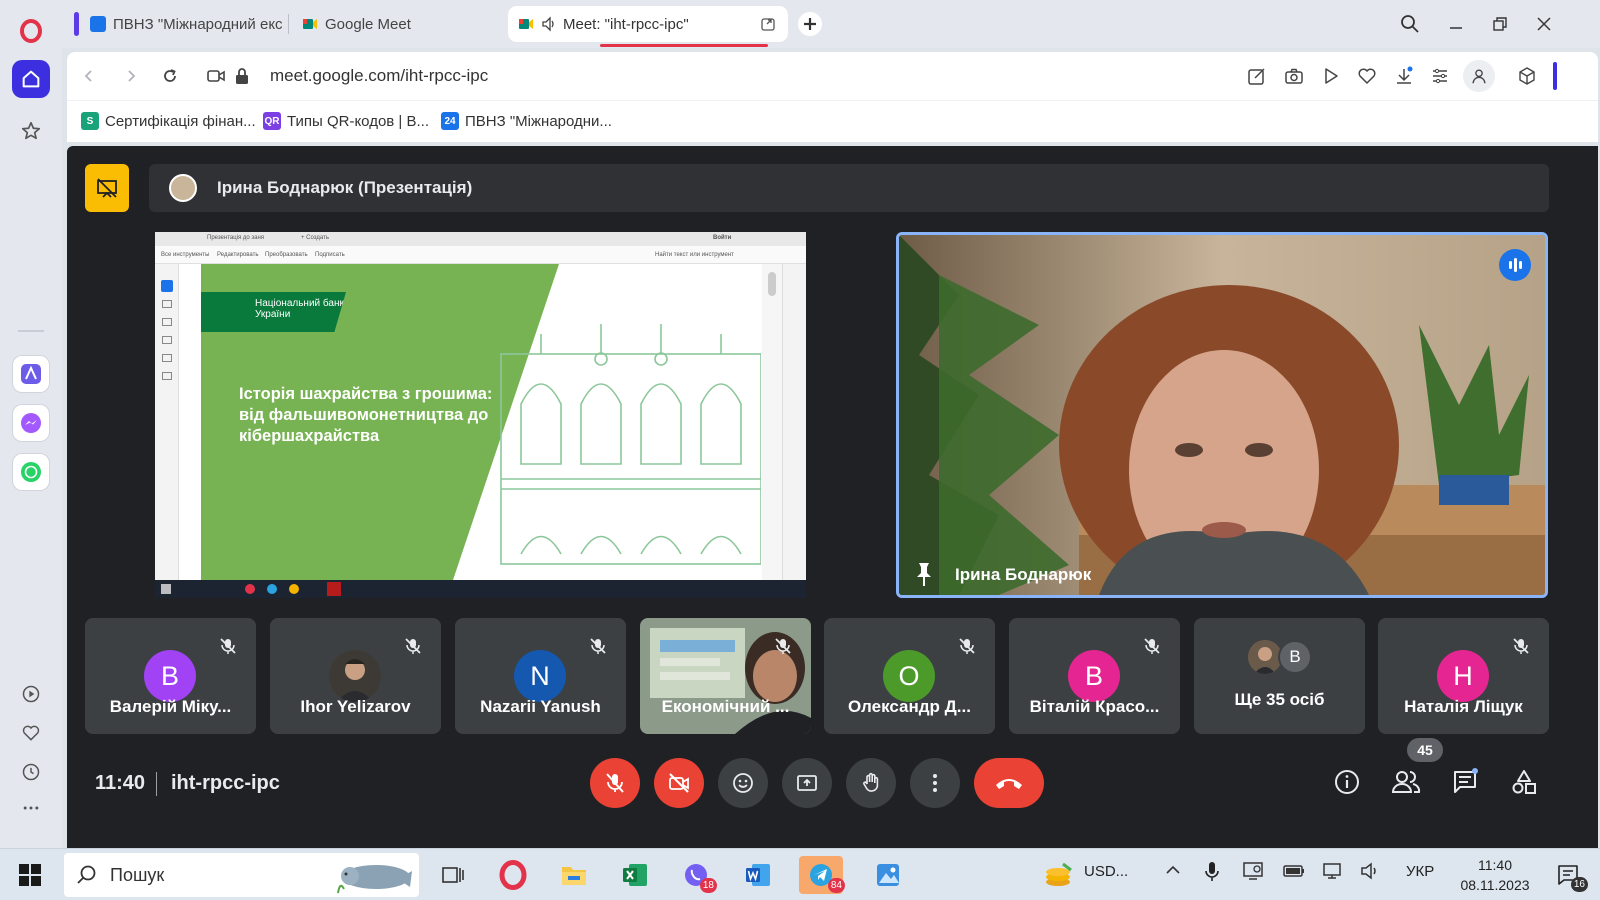  I want to click on opera-logo-icon, so click(31, 31).